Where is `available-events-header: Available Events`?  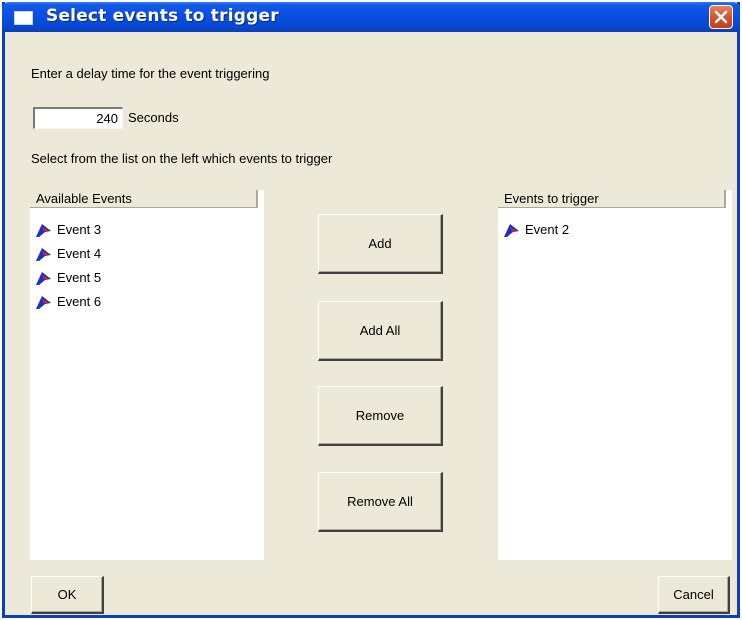
available-events-header: Available Events is located at coordinates (144, 199).